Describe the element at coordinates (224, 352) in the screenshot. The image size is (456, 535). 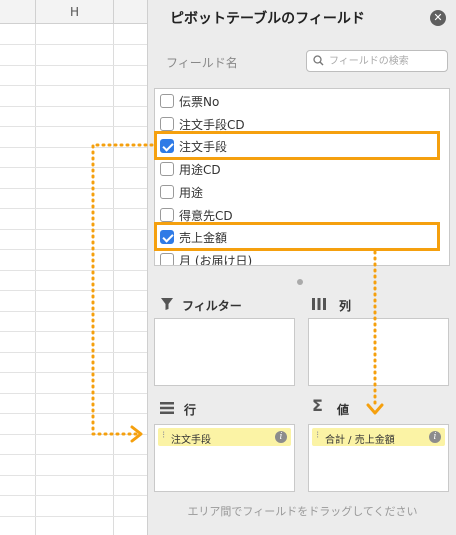
I see `filter-drop-area` at that location.